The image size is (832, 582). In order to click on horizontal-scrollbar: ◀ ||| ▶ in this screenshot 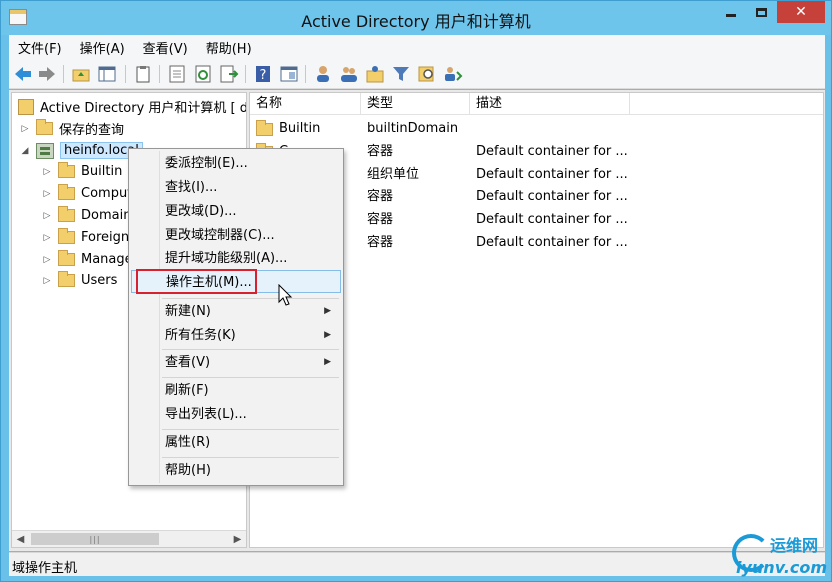, I will do `click(129, 538)`.